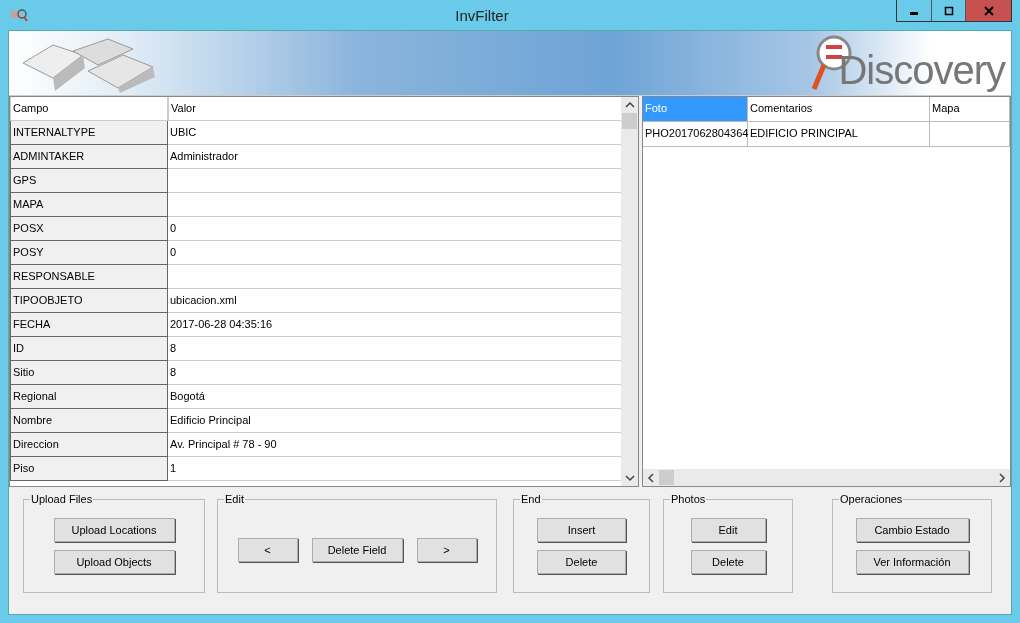  I want to click on group-title: Photos, so click(688, 499).